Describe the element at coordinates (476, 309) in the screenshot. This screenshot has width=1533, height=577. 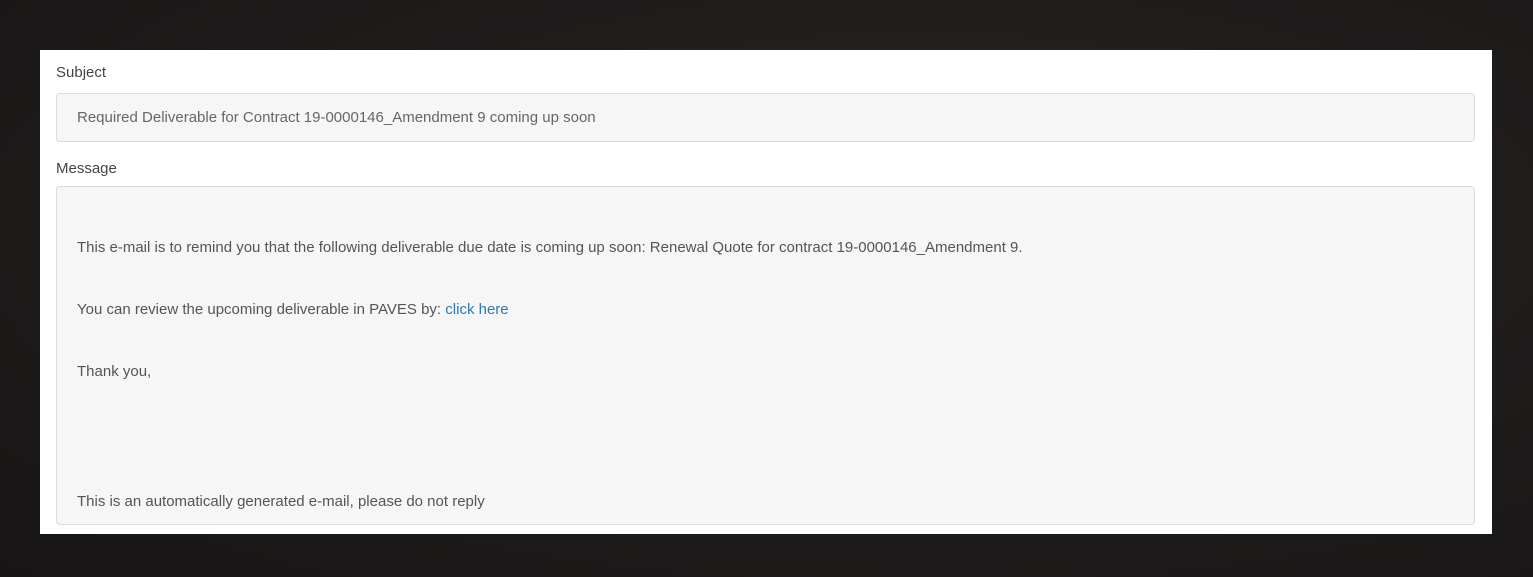
I see `click-here-link: click here` at that location.